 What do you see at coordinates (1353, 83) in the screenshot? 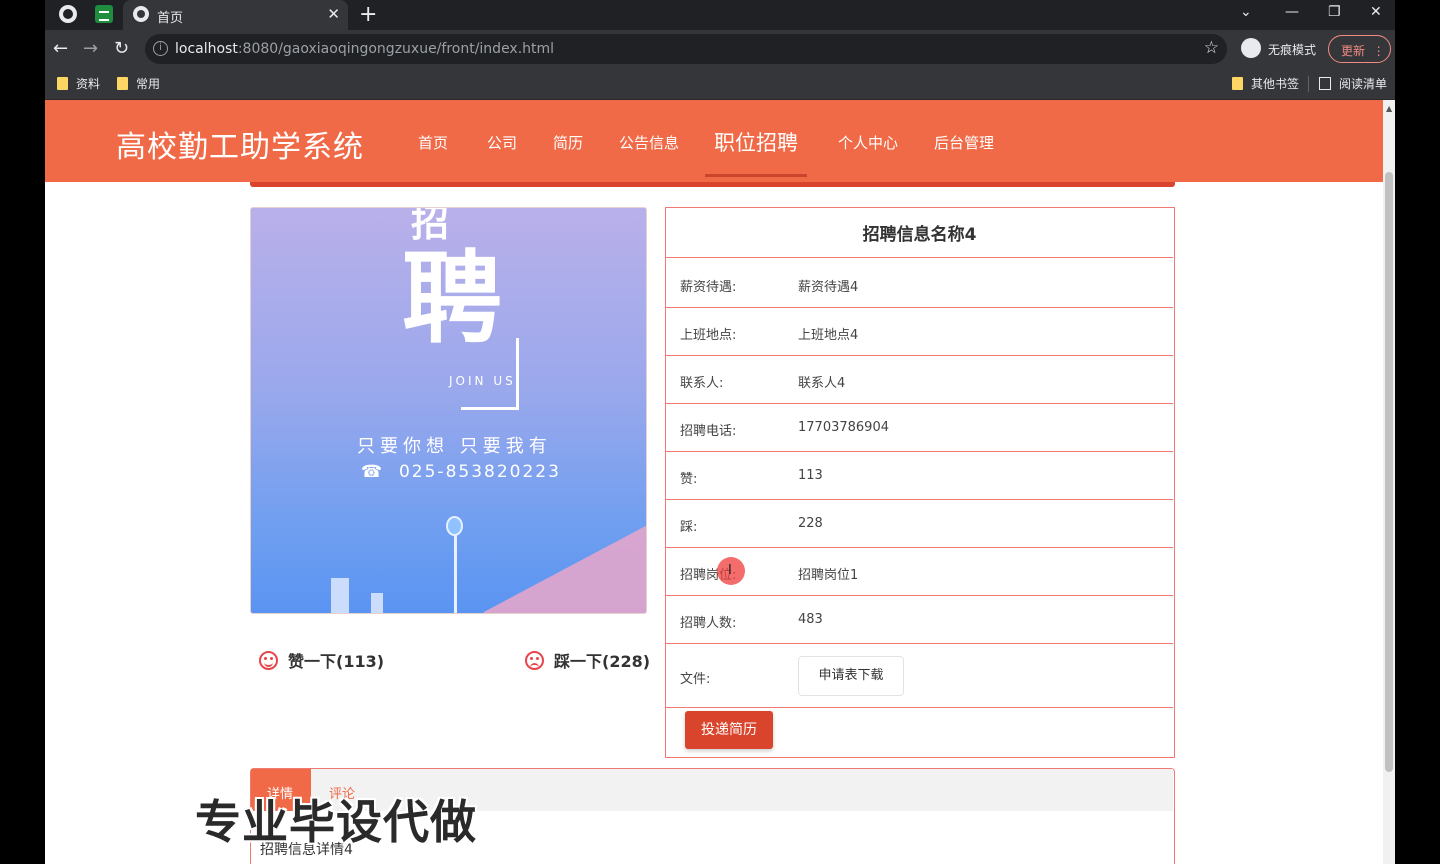
I see `reading-list: 阅读清单` at bounding box center [1353, 83].